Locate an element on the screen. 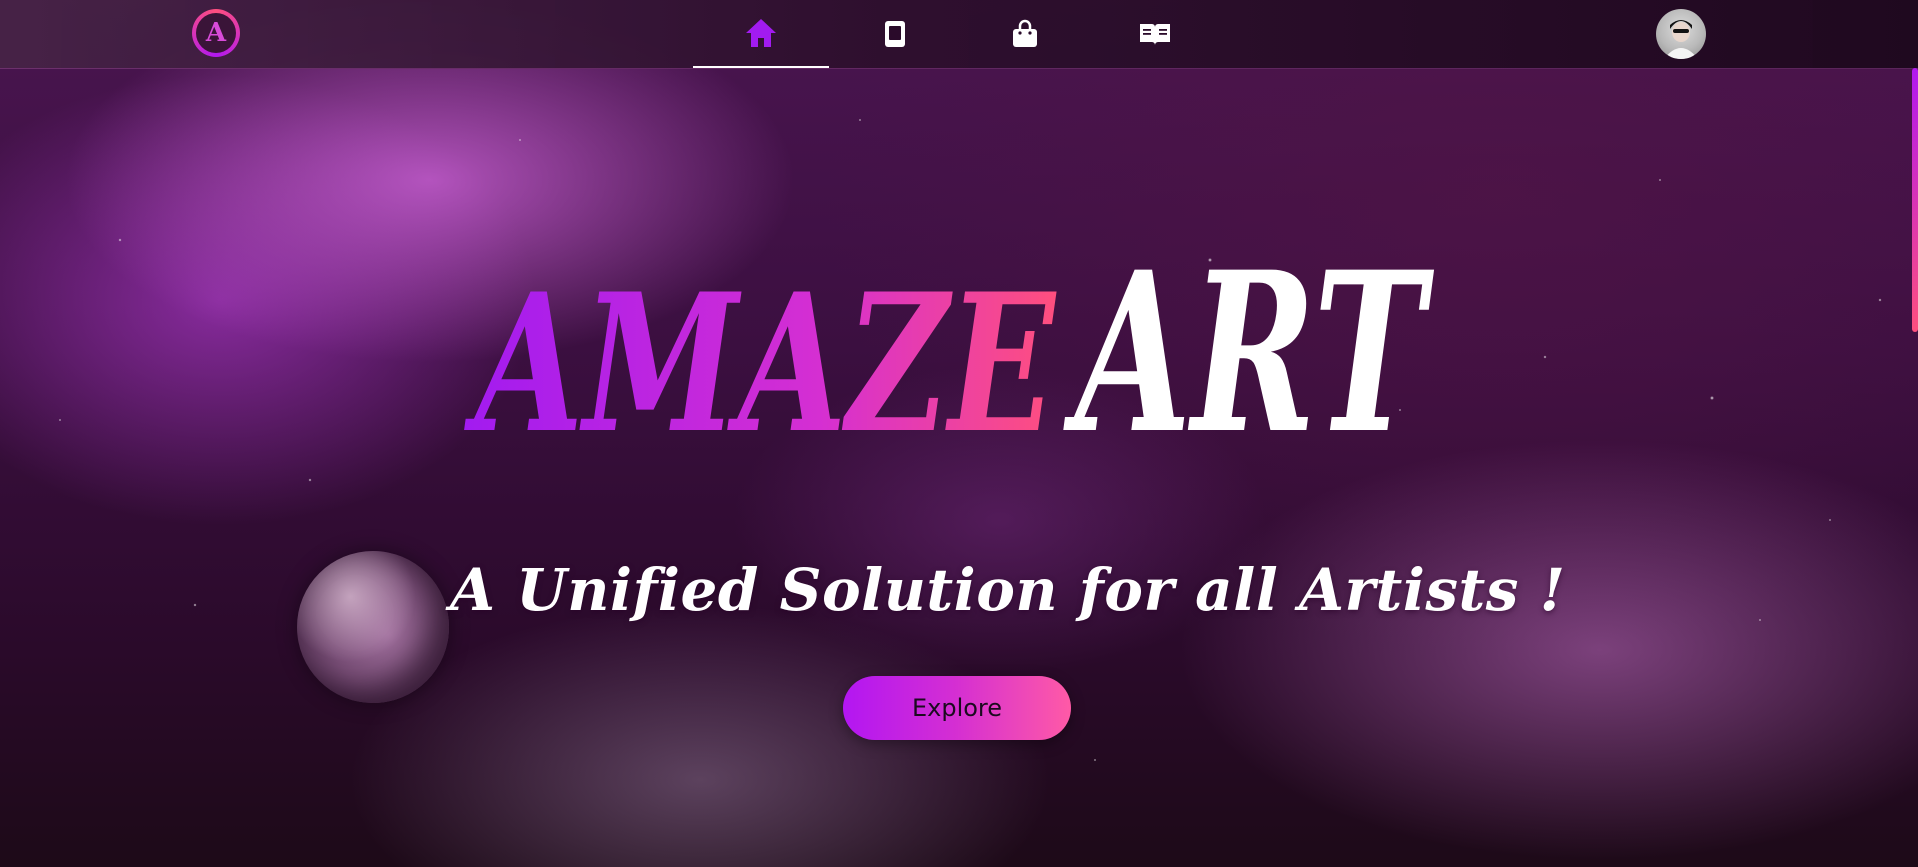 This screenshot has width=1918, height=867. brand-logo: A is located at coordinates (216, 33).